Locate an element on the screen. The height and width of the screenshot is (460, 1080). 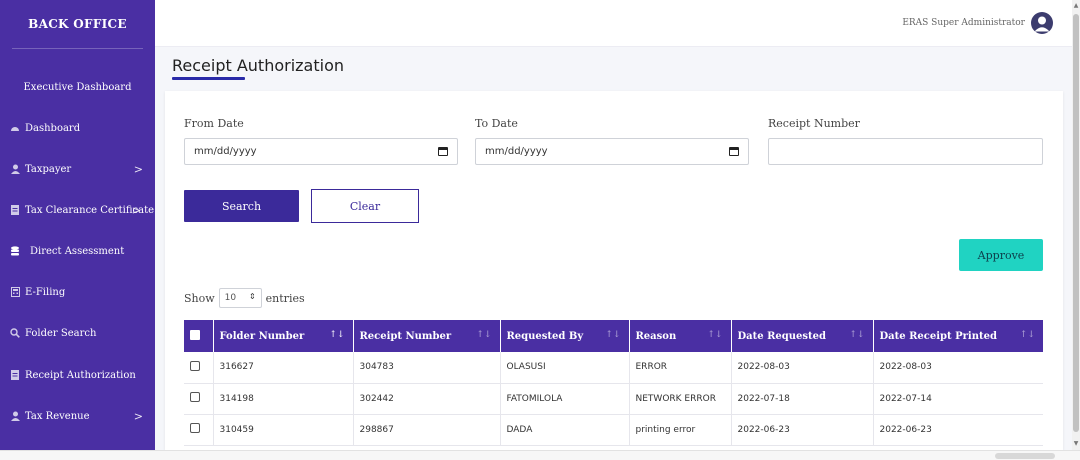
sidebar-item-e-filing: E-Filing is located at coordinates (77, 292).